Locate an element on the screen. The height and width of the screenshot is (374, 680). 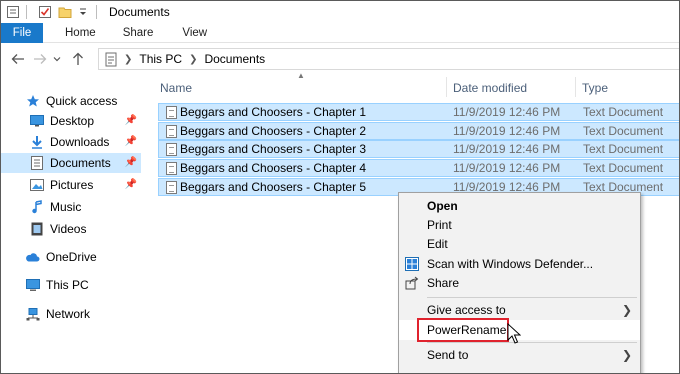
sidebar-item-label: Quick access is located at coordinates (82, 101).